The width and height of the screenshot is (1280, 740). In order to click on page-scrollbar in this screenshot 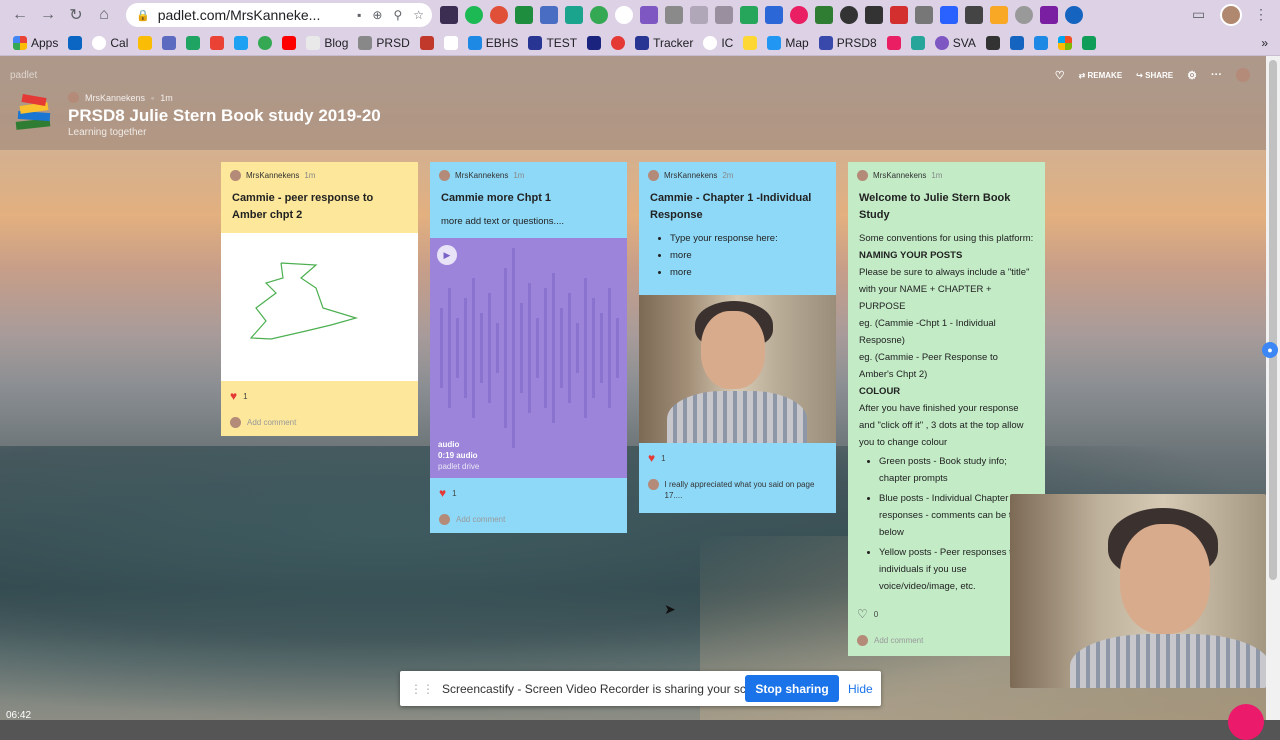, I will do `click(1273, 388)`.